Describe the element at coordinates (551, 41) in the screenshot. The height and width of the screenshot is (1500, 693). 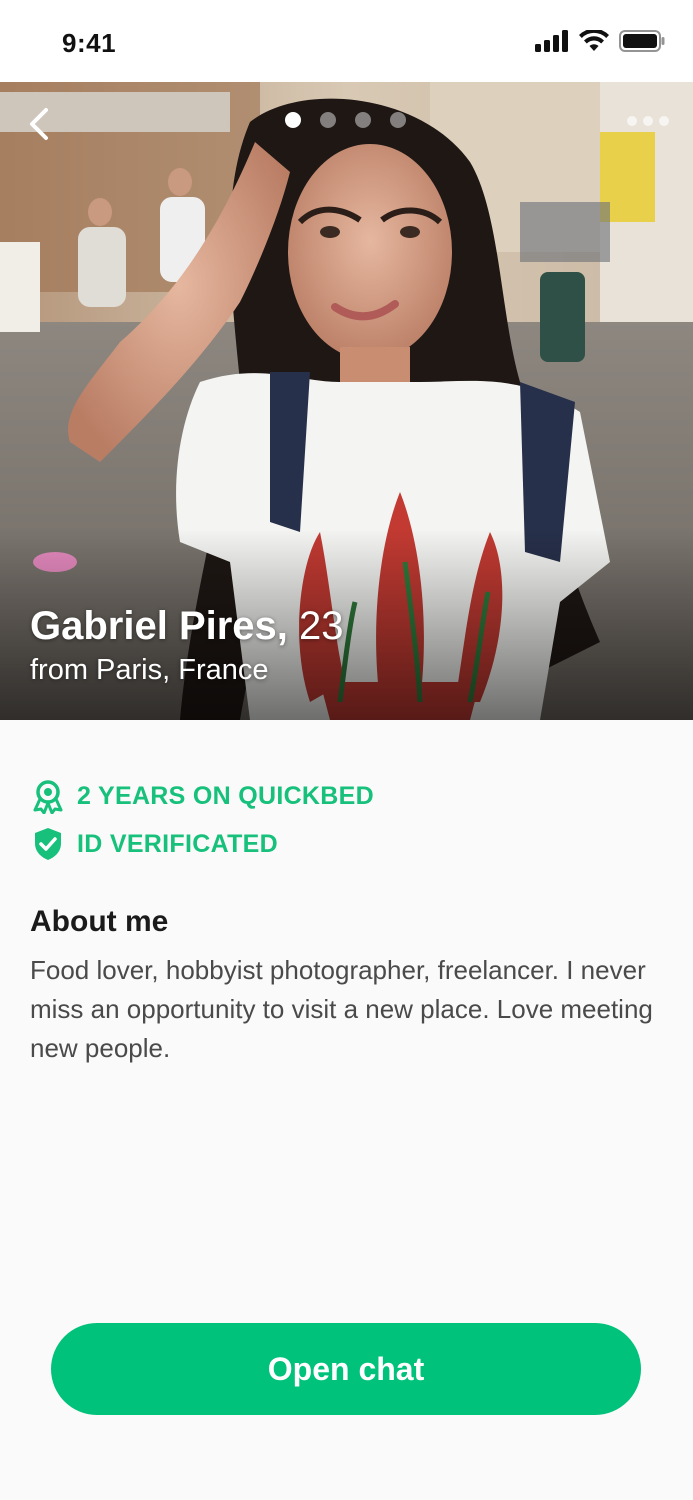
I see `cellular-signal-icon` at that location.